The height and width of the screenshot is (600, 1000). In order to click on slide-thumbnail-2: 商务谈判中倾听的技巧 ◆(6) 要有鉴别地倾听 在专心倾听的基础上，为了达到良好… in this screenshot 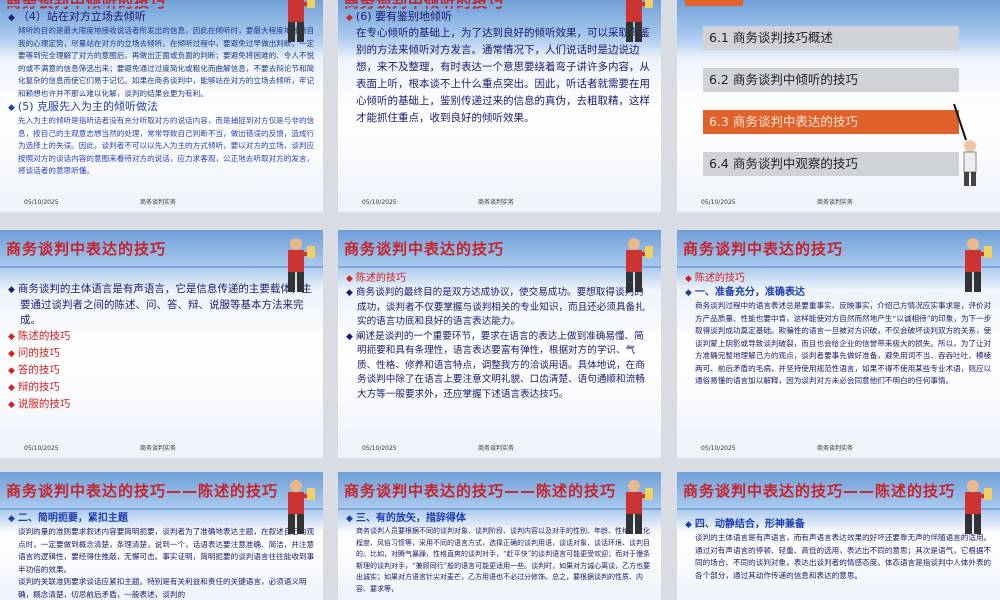, I will do `click(499, 106)`.